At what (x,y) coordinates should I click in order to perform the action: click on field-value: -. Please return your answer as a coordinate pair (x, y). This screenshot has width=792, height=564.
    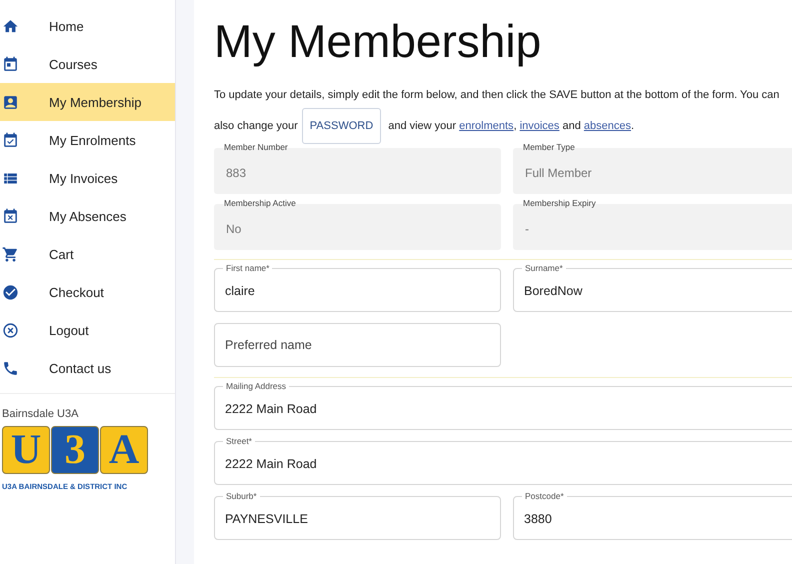
    Looking at the image, I should click on (527, 229).